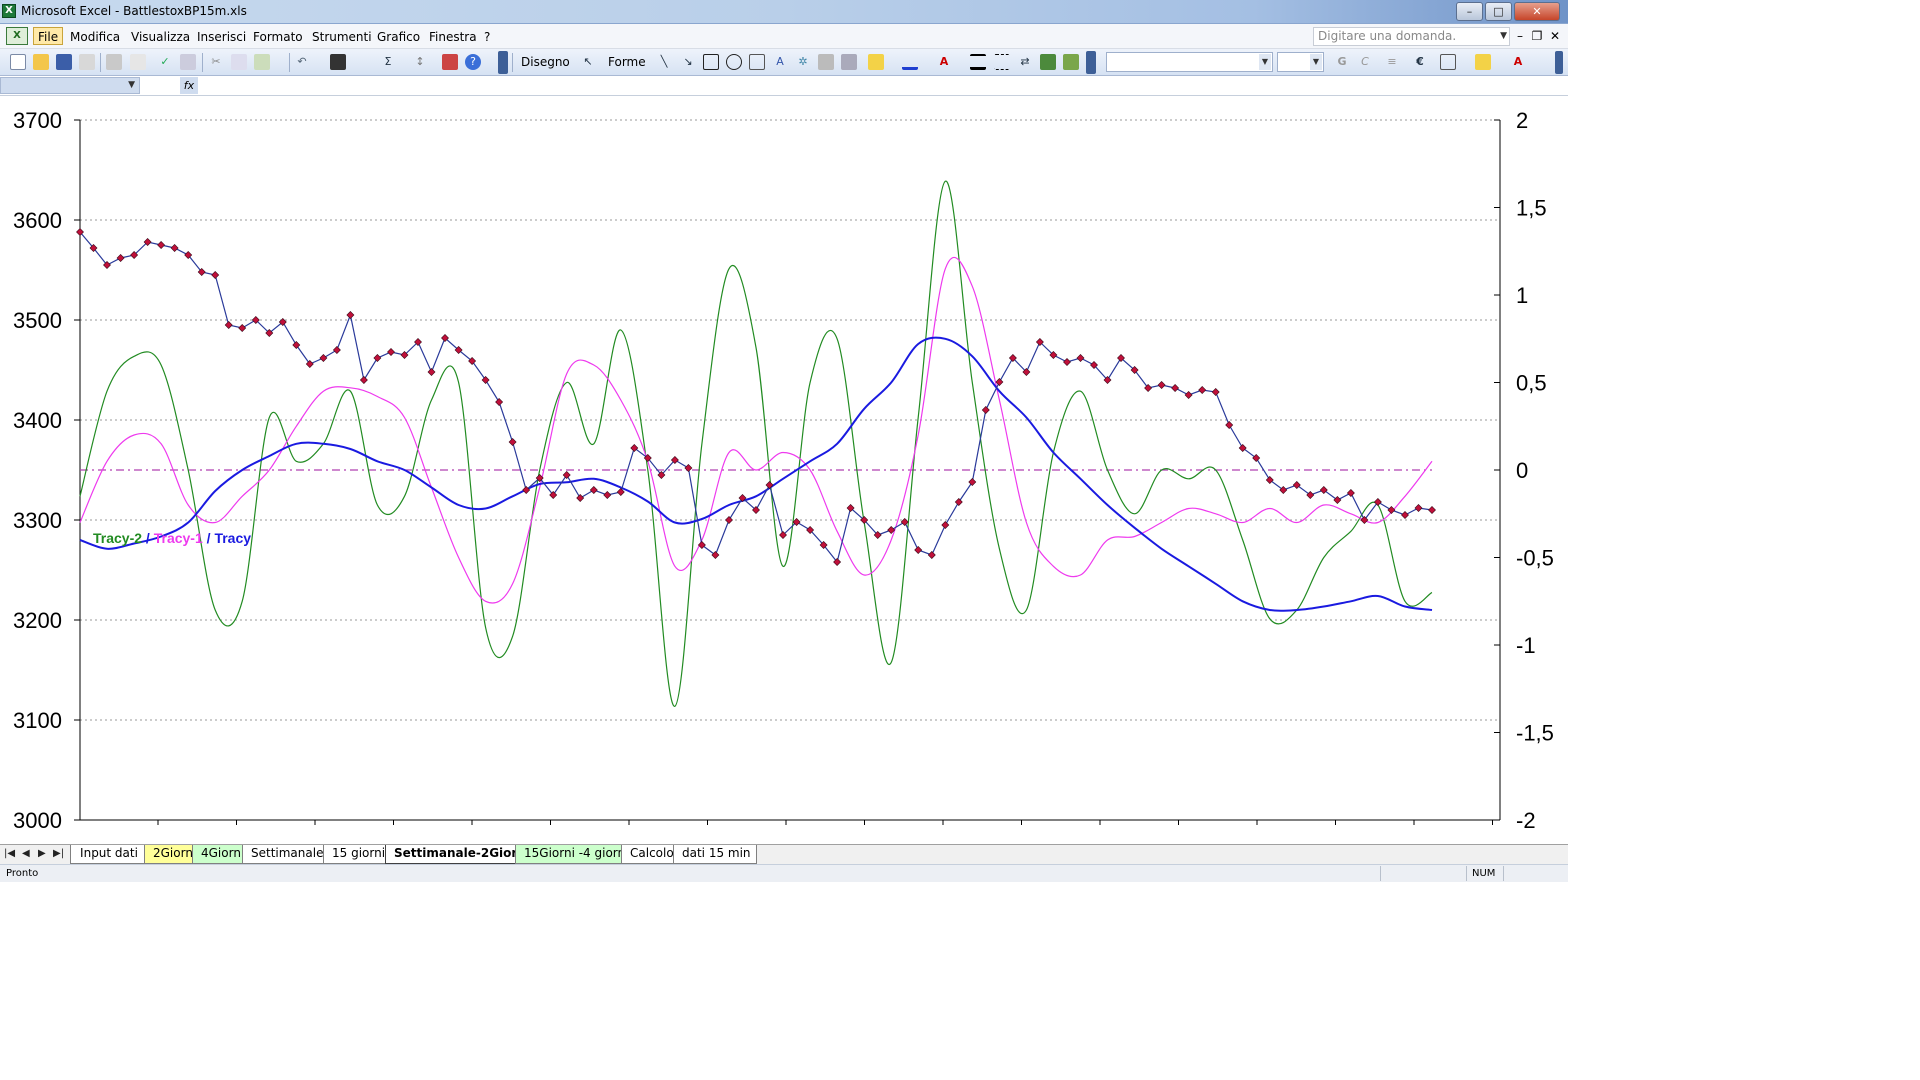  I want to click on dash-style-icon, so click(1002, 62).